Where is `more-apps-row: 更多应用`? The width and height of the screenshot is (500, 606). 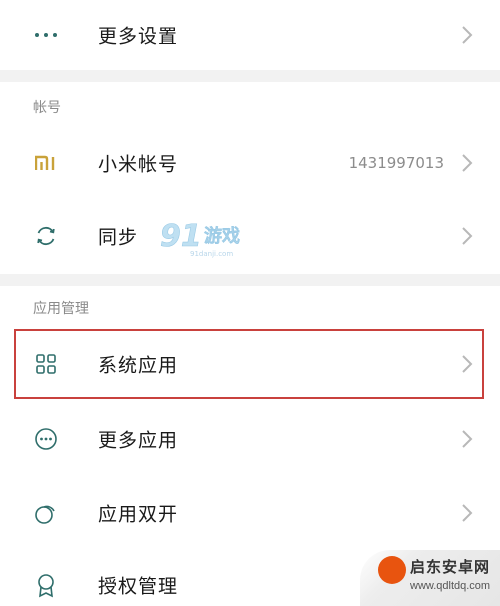 more-apps-row: 更多应用 is located at coordinates (250, 439).